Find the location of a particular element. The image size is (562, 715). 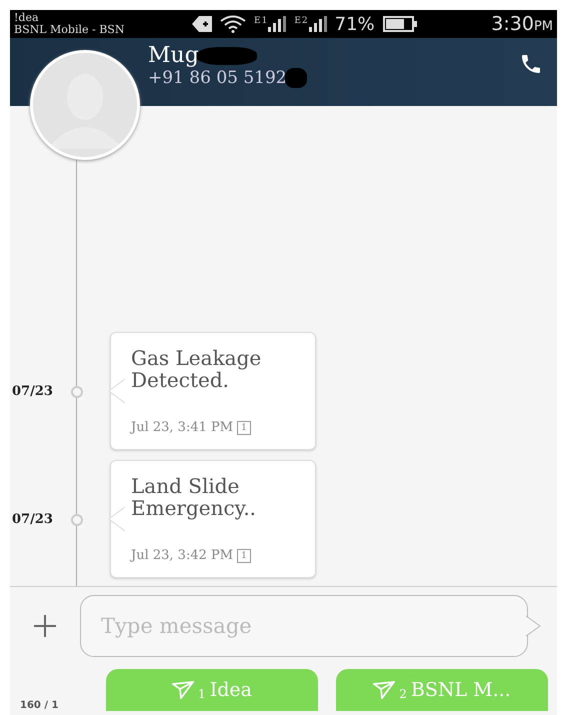

bubble-tail-icon is located at coordinates (534, 626).